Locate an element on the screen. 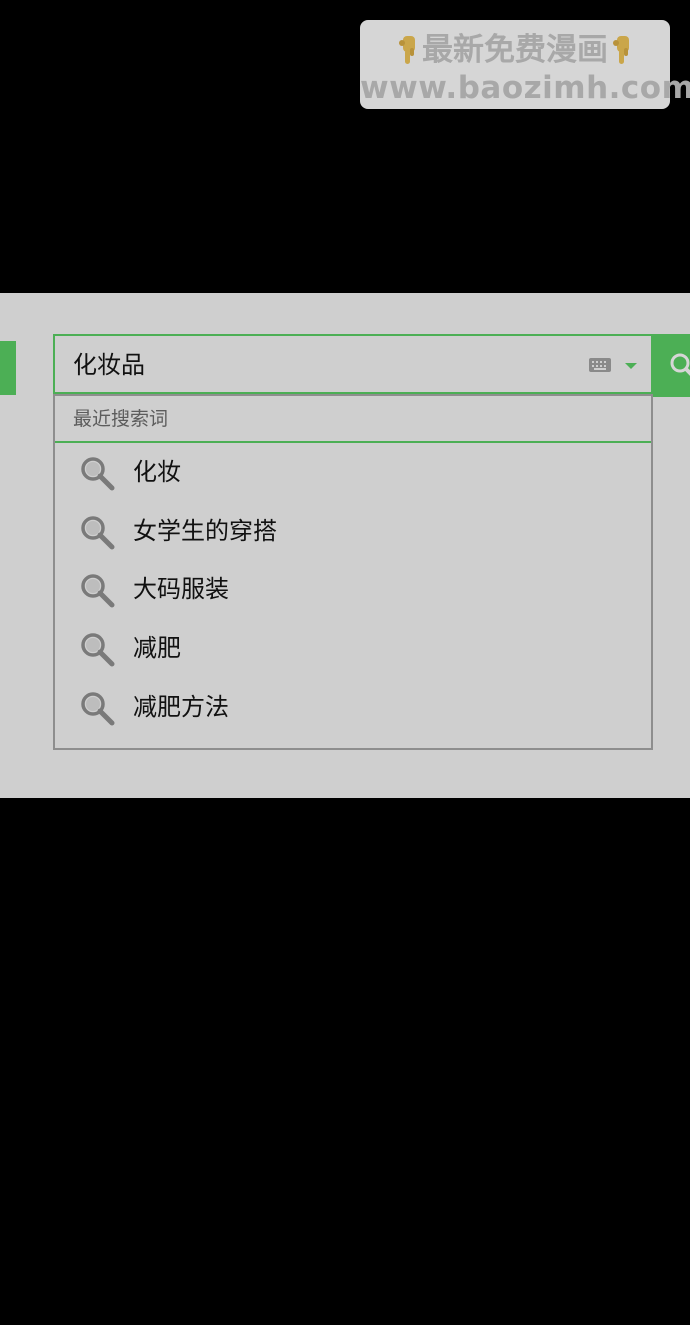  search-input: 化妆品 is located at coordinates (352, 364).